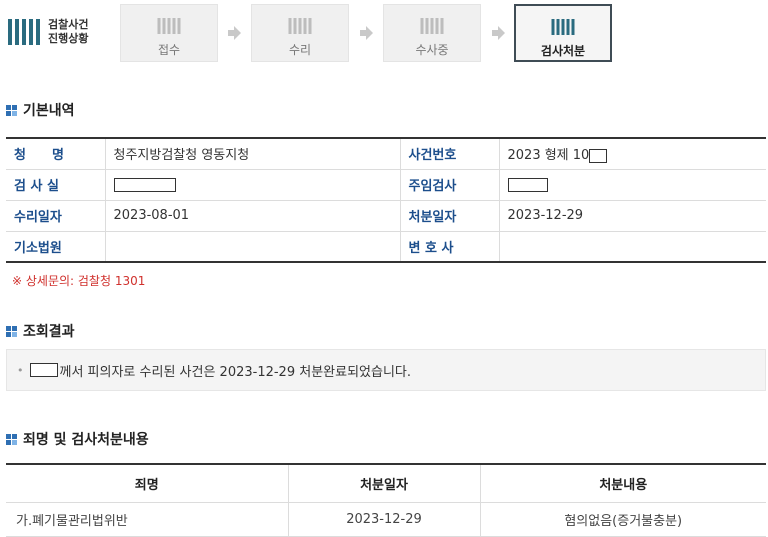  I want to click on field-label: 청 명, so click(56, 154).